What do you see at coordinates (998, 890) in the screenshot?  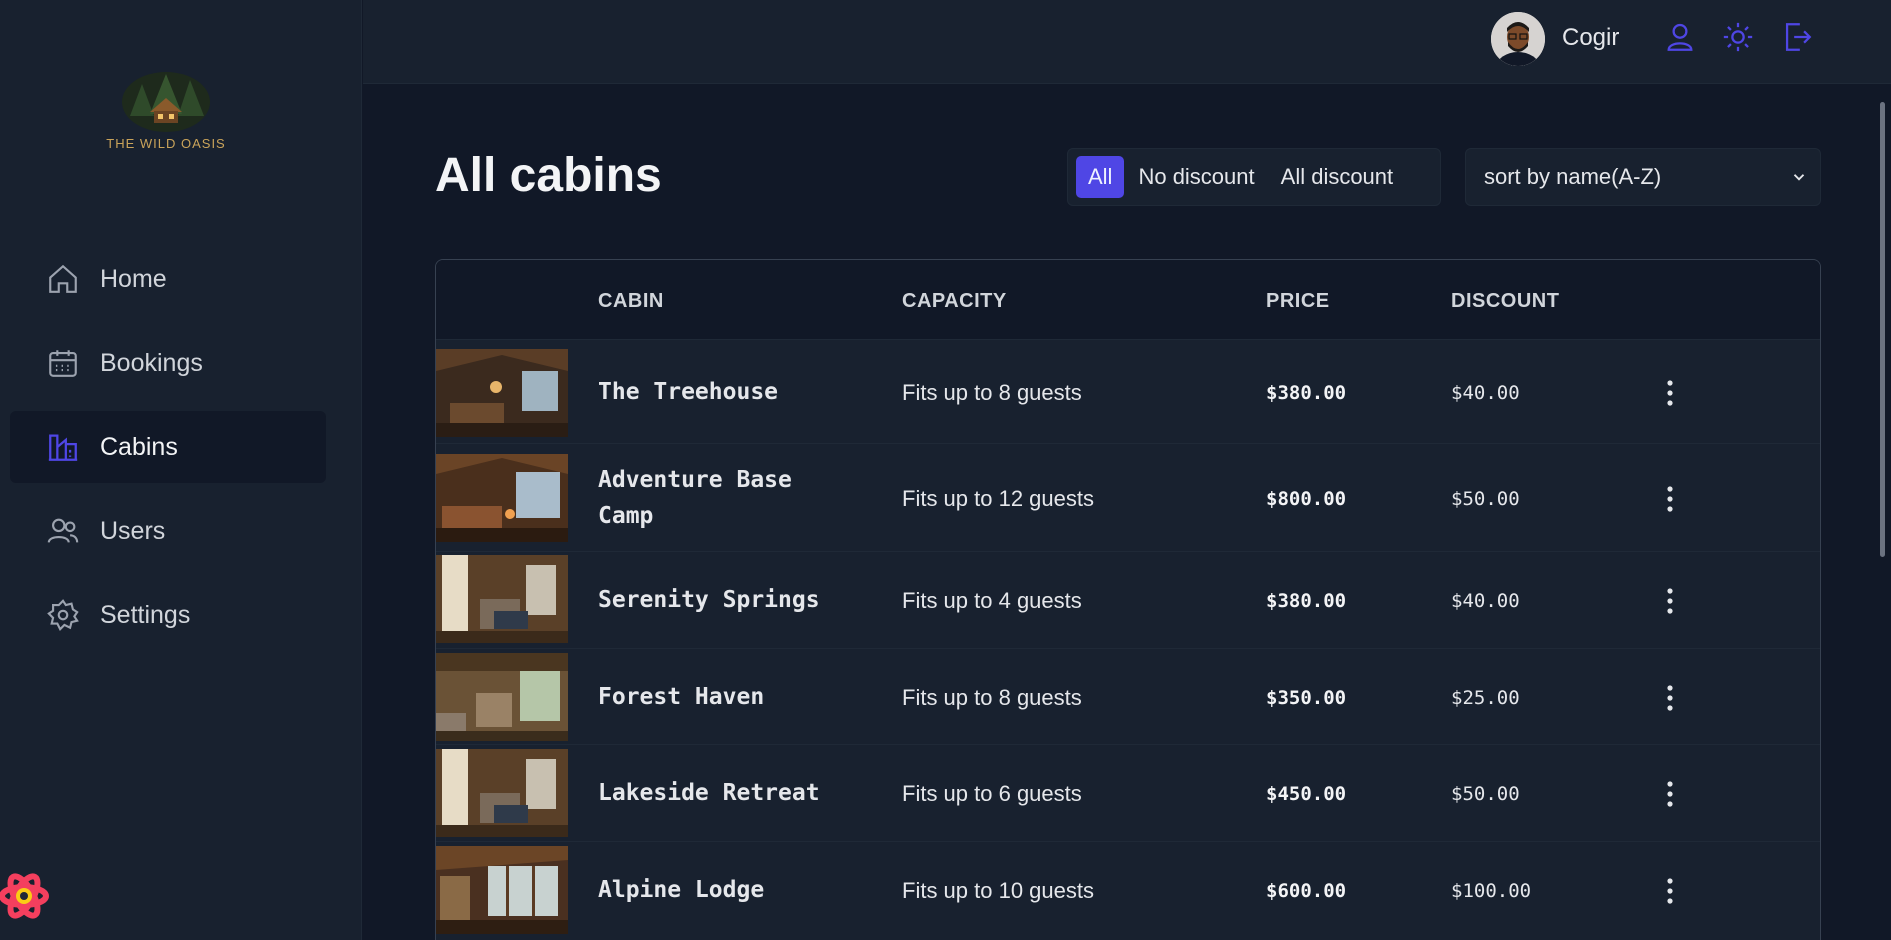 I see `cabin-capacity: Fits up to 10 guests` at bounding box center [998, 890].